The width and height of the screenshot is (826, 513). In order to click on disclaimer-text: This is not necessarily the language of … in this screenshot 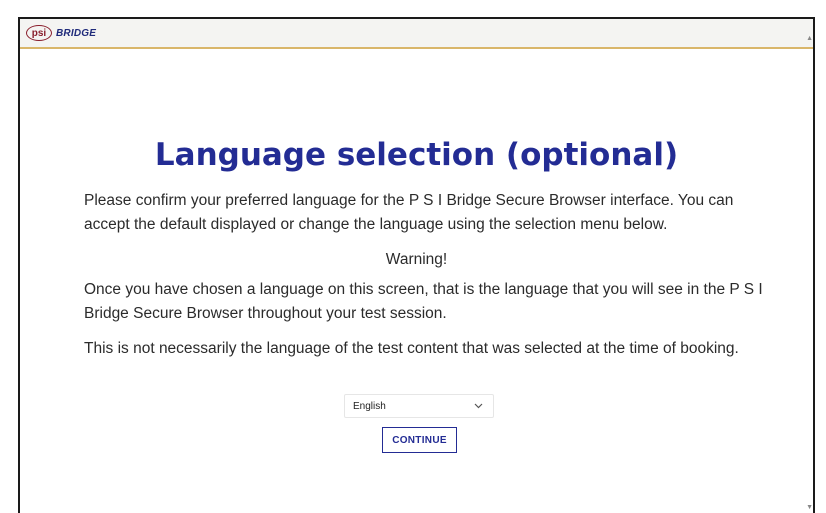, I will do `click(411, 348)`.